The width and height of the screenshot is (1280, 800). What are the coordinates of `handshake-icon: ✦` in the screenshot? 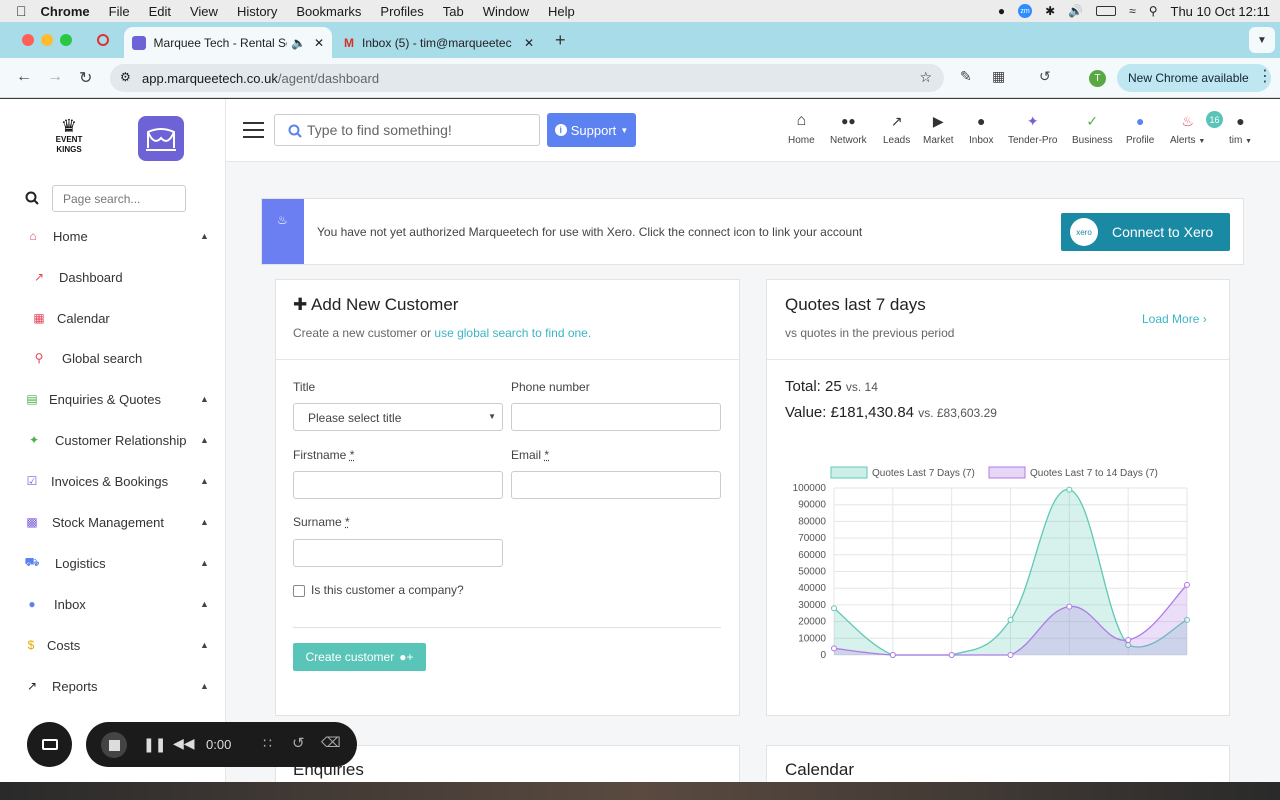 It's located at (1032, 120).